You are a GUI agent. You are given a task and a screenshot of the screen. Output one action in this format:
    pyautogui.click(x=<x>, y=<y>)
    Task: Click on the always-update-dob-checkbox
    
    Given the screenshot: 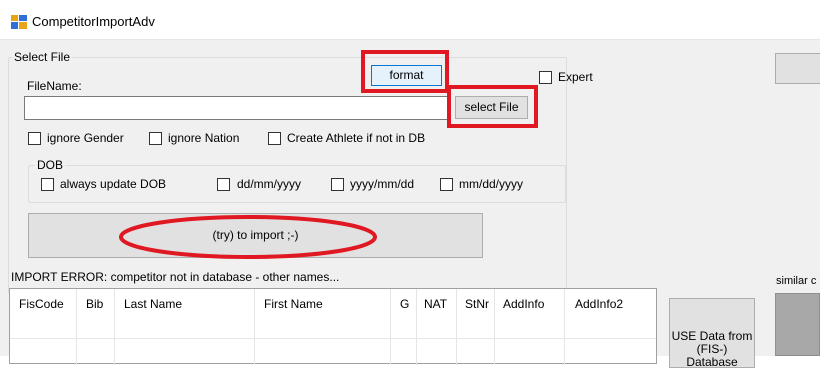 What is the action you would take?
    pyautogui.click(x=47, y=184)
    